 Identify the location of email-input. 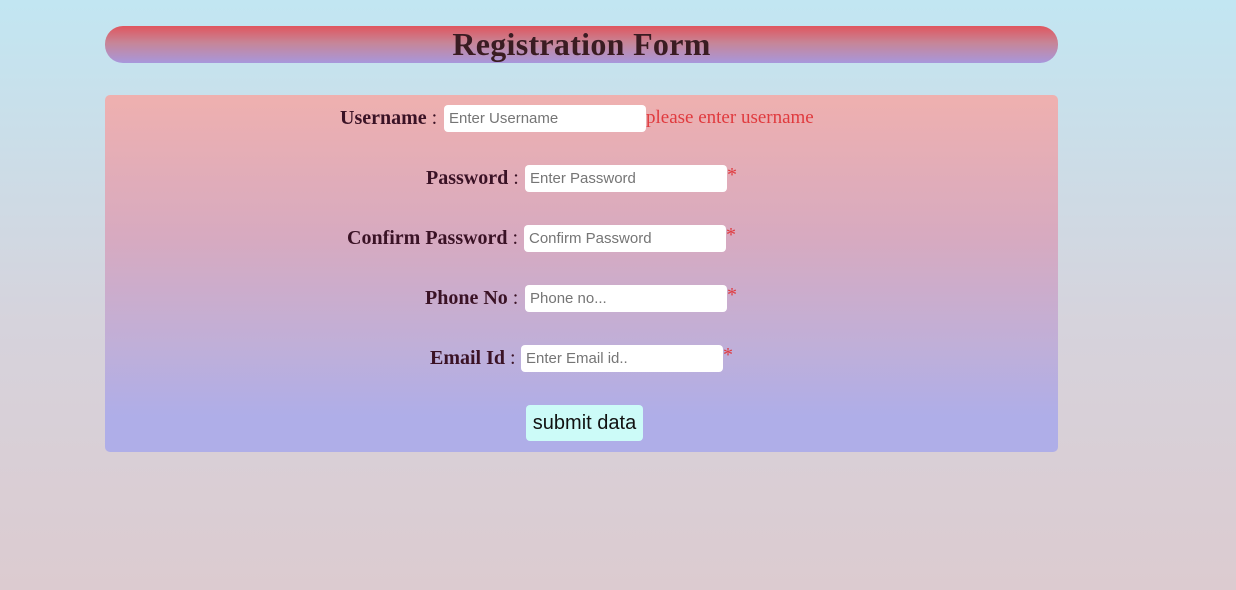
(622, 358).